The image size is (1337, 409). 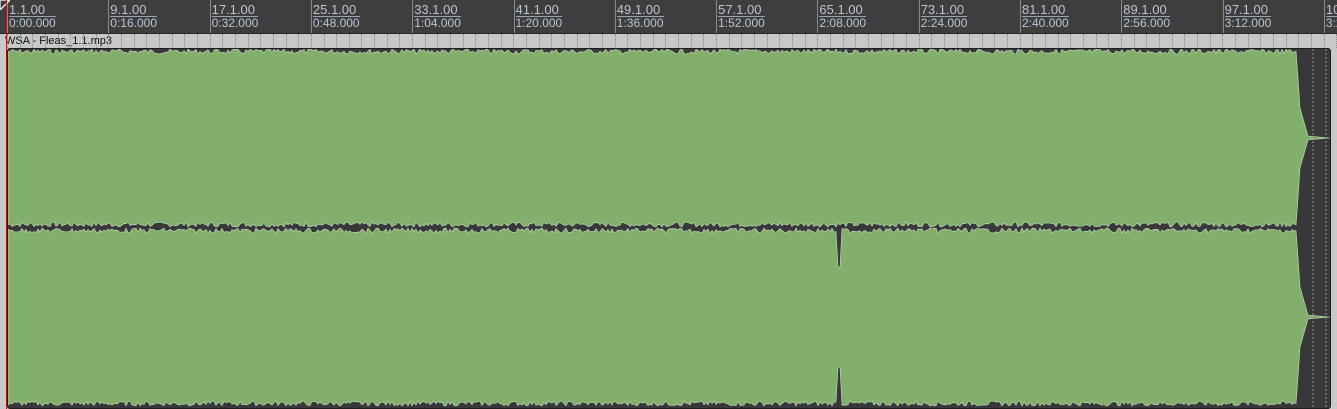 What do you see at coordinates (1147, 23) in the screenshot?
I see `ruler-time-label: 2:56.000` at bounding box center [1147, 23].